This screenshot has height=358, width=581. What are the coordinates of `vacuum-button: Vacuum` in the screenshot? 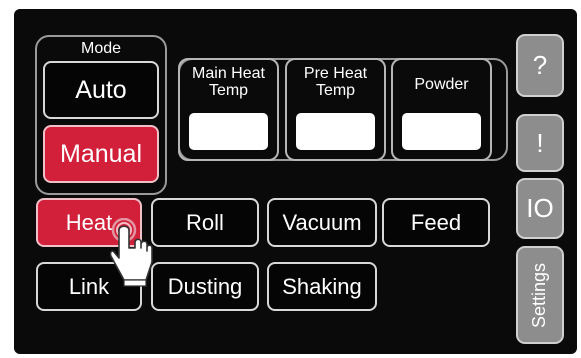 It's located at (322, 222).